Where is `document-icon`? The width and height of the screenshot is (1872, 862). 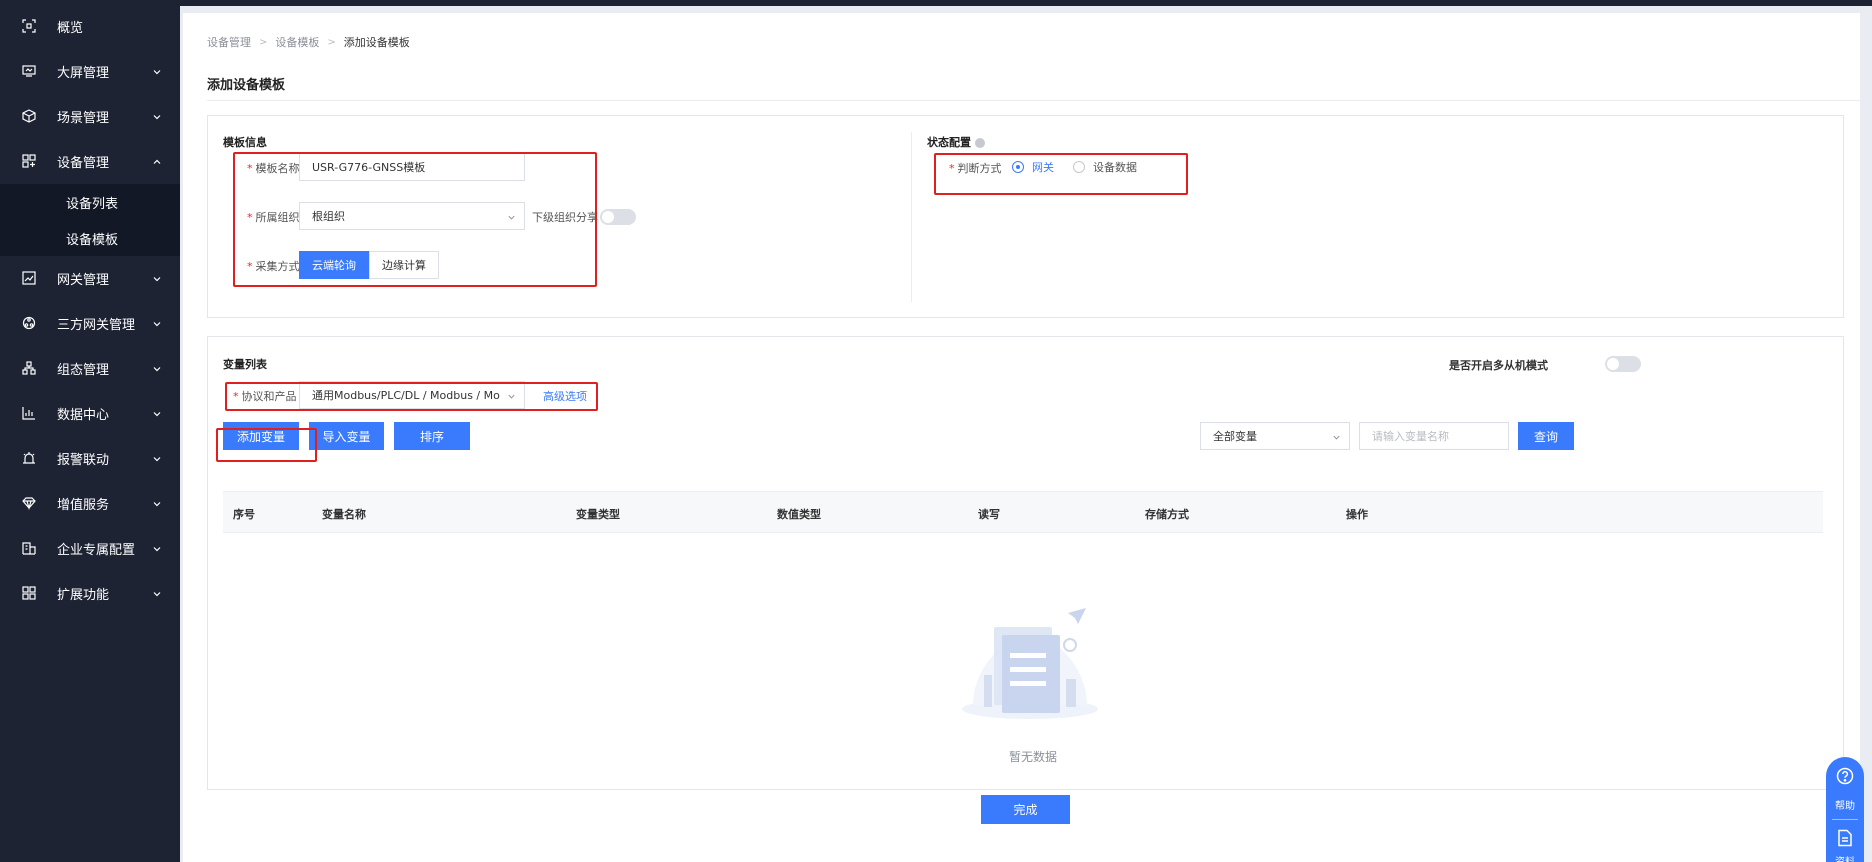
document-icon is located at coordinates (1845, 838).